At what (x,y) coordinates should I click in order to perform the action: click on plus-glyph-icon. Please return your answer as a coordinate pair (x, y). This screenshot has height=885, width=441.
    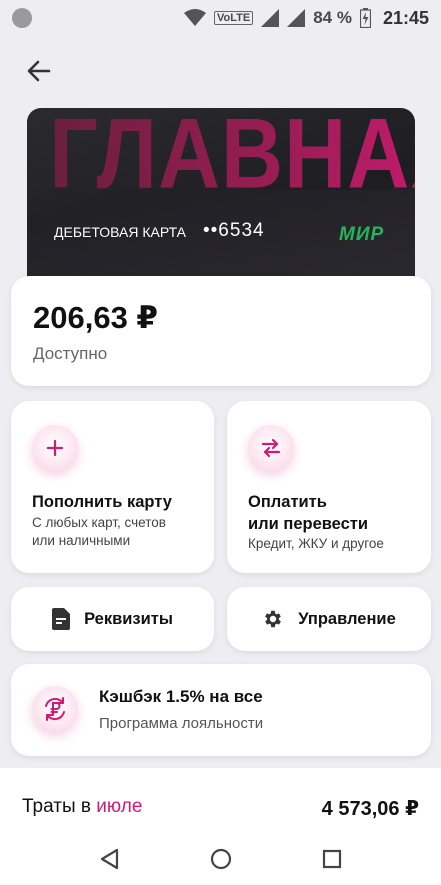
    Looking at the image, I should click on (55, 448).